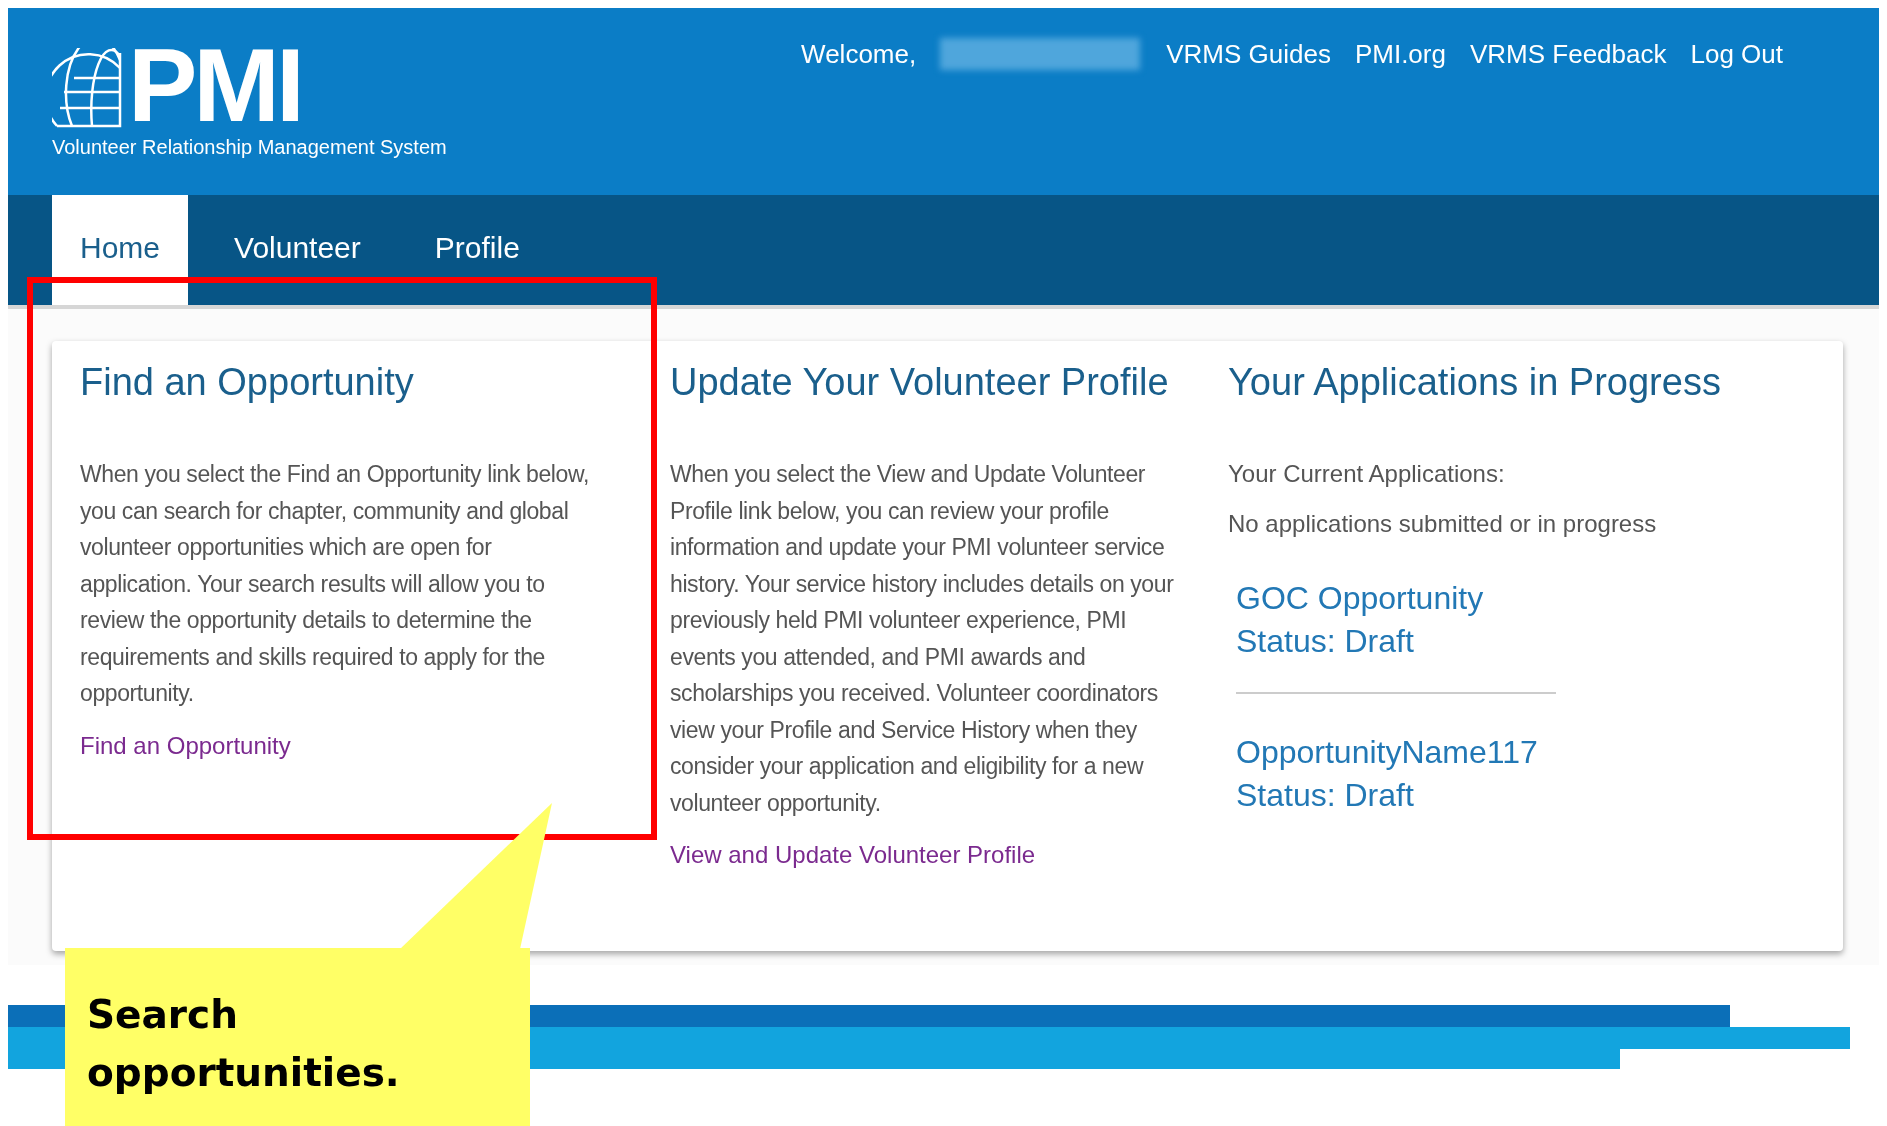  Describe the element at coordinates (920, 382) in the screenshot. I see `section-heading: Update Your Volunteer Profile` at that location.